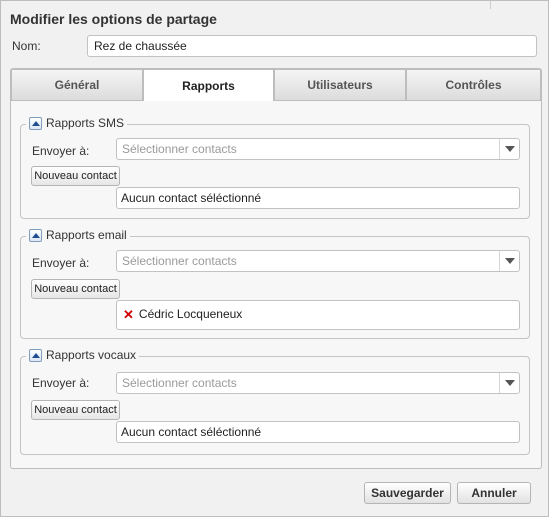 The width and height of the screenshot is (549, 517). I want to click on voice-send-to-label: Envoyer à:, so click(61, 383).